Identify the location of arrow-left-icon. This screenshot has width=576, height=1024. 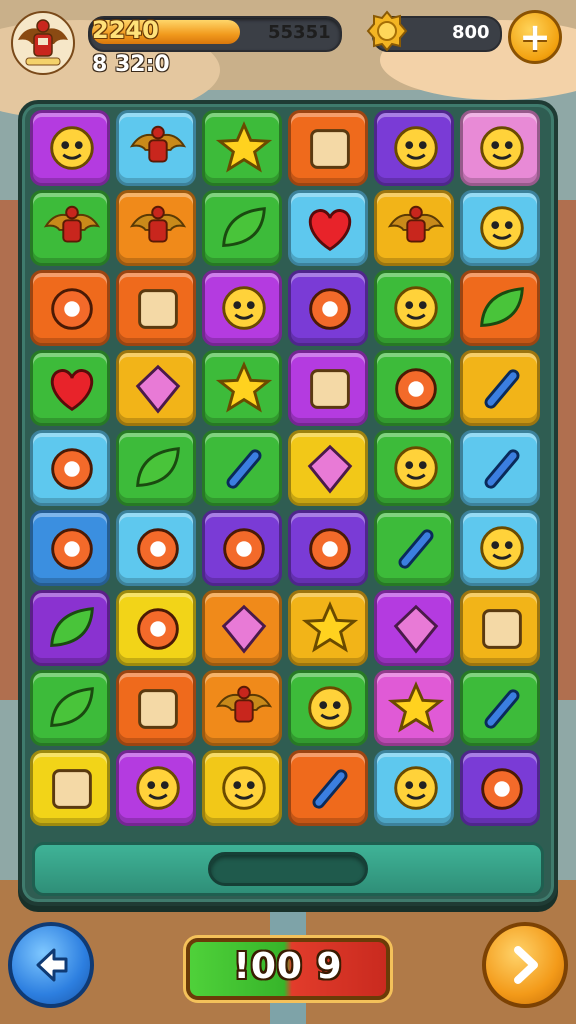
(52, 965).